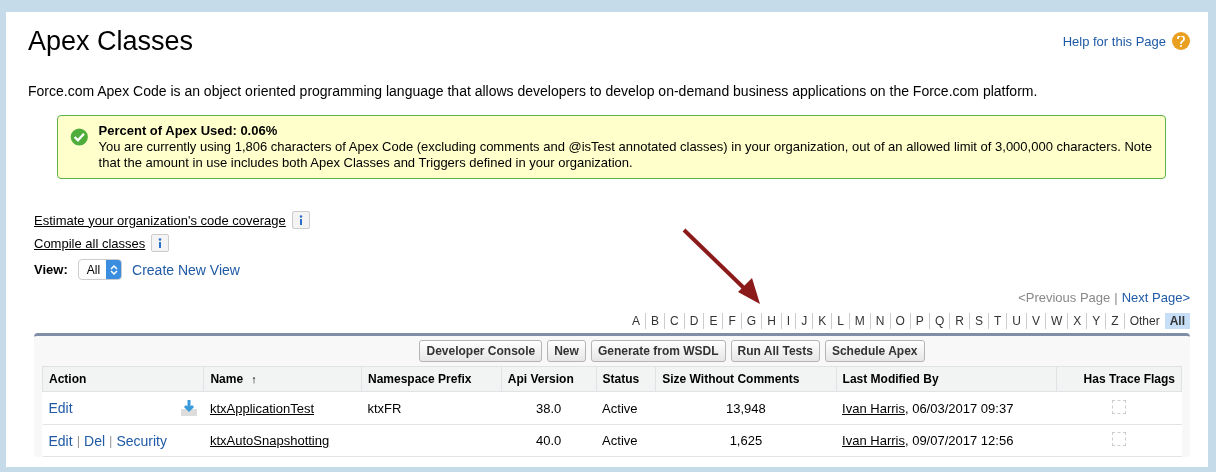 Image resolution: width=1216 pixels, height=472 pixels. What do you see at coordinates (533, 91) in the screenshot?
I see `description: Force.com Apex Code is an object oriented programming language that allows developers to develop on-demand business applications on the Force.com platform.` at bounding box center [533, 91].